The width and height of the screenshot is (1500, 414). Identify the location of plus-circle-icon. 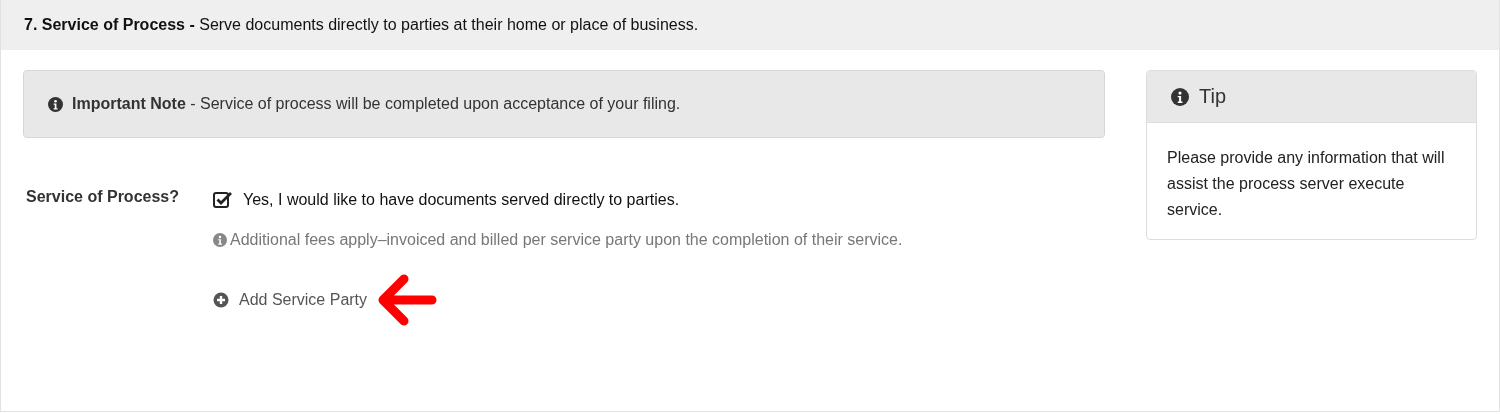
(221, 300).